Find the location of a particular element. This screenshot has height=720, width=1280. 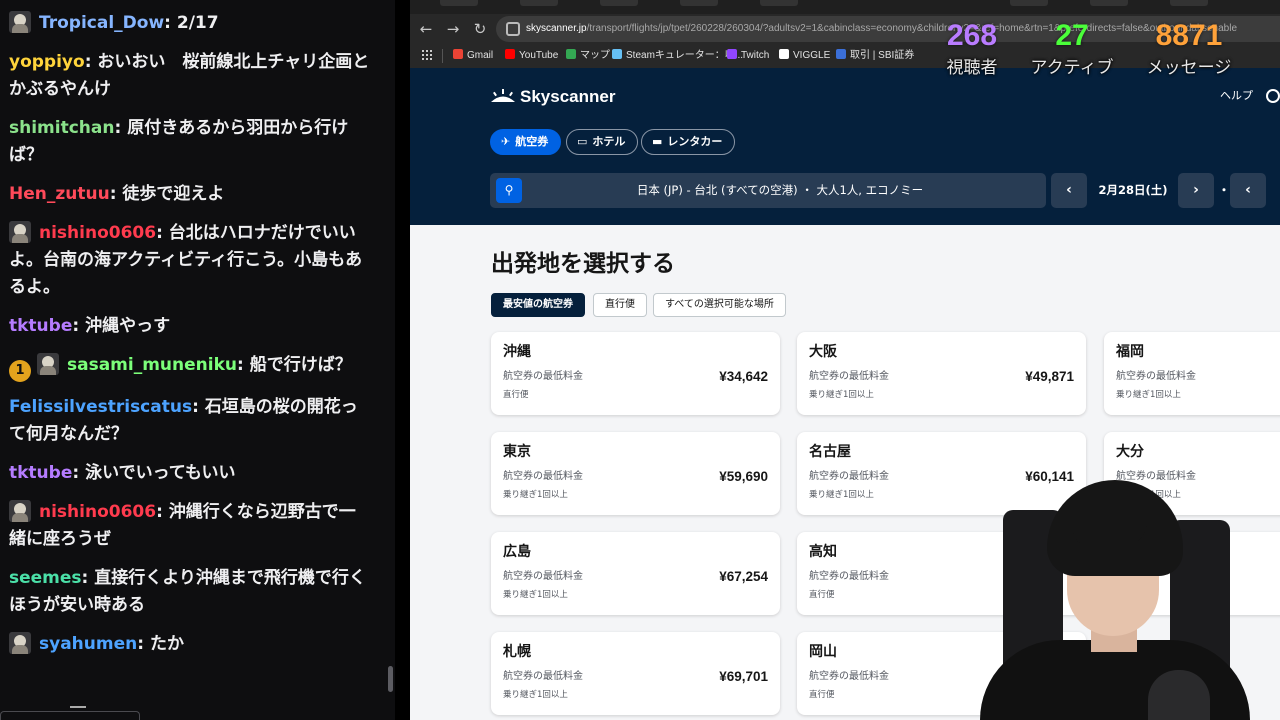

next-date-button: › is located at coordinates (1196, 190).